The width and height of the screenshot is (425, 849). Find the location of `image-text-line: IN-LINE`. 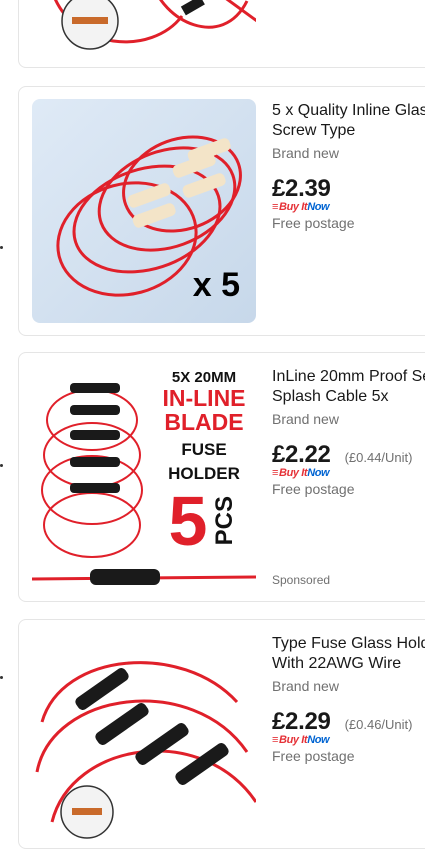

image-text-line: IN-LINE is located at coordinates (204, 398).